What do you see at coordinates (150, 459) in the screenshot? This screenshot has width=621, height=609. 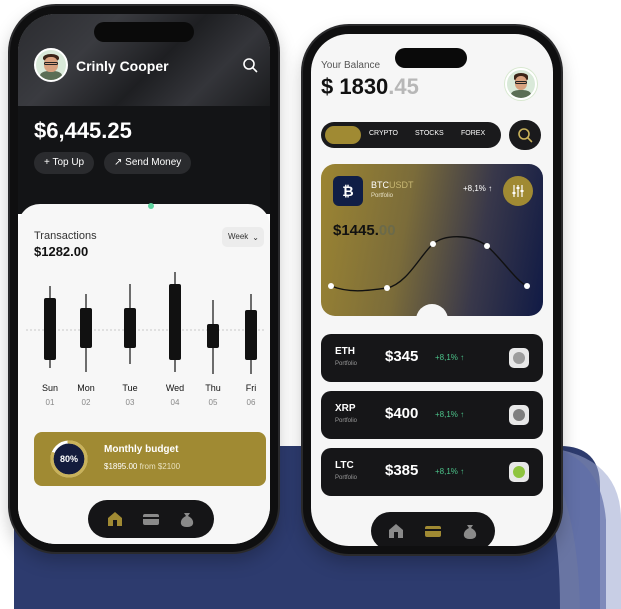 I see `monthly-budget-card: 80% Monthly budget $1895.00 from $2100` at bounding box center [150, 459].